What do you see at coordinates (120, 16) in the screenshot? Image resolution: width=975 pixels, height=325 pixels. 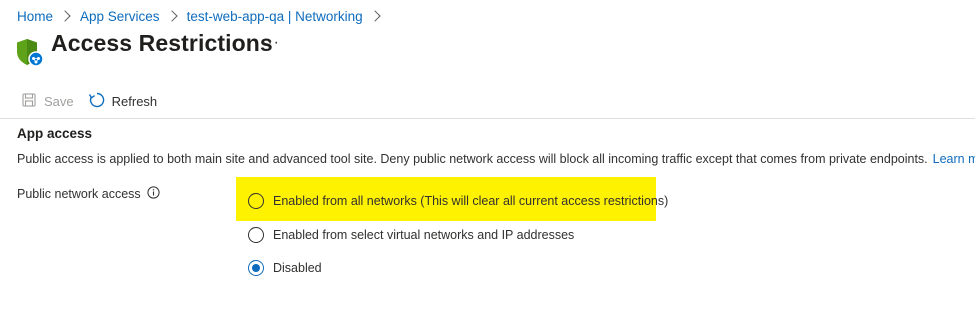 I see `breadcrumb-app-services: App Services` at bounding box center [120, 16].